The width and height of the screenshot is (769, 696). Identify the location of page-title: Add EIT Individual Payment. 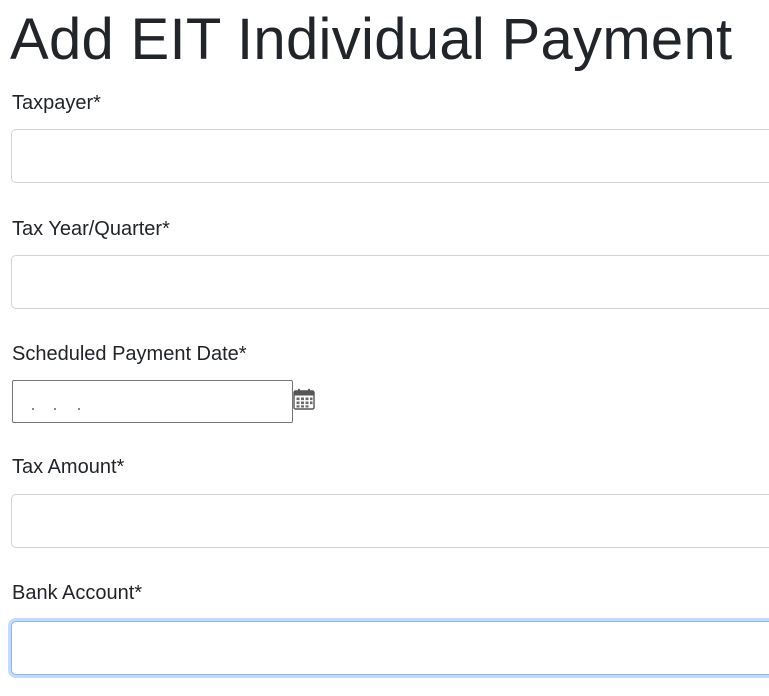
(371, 39).